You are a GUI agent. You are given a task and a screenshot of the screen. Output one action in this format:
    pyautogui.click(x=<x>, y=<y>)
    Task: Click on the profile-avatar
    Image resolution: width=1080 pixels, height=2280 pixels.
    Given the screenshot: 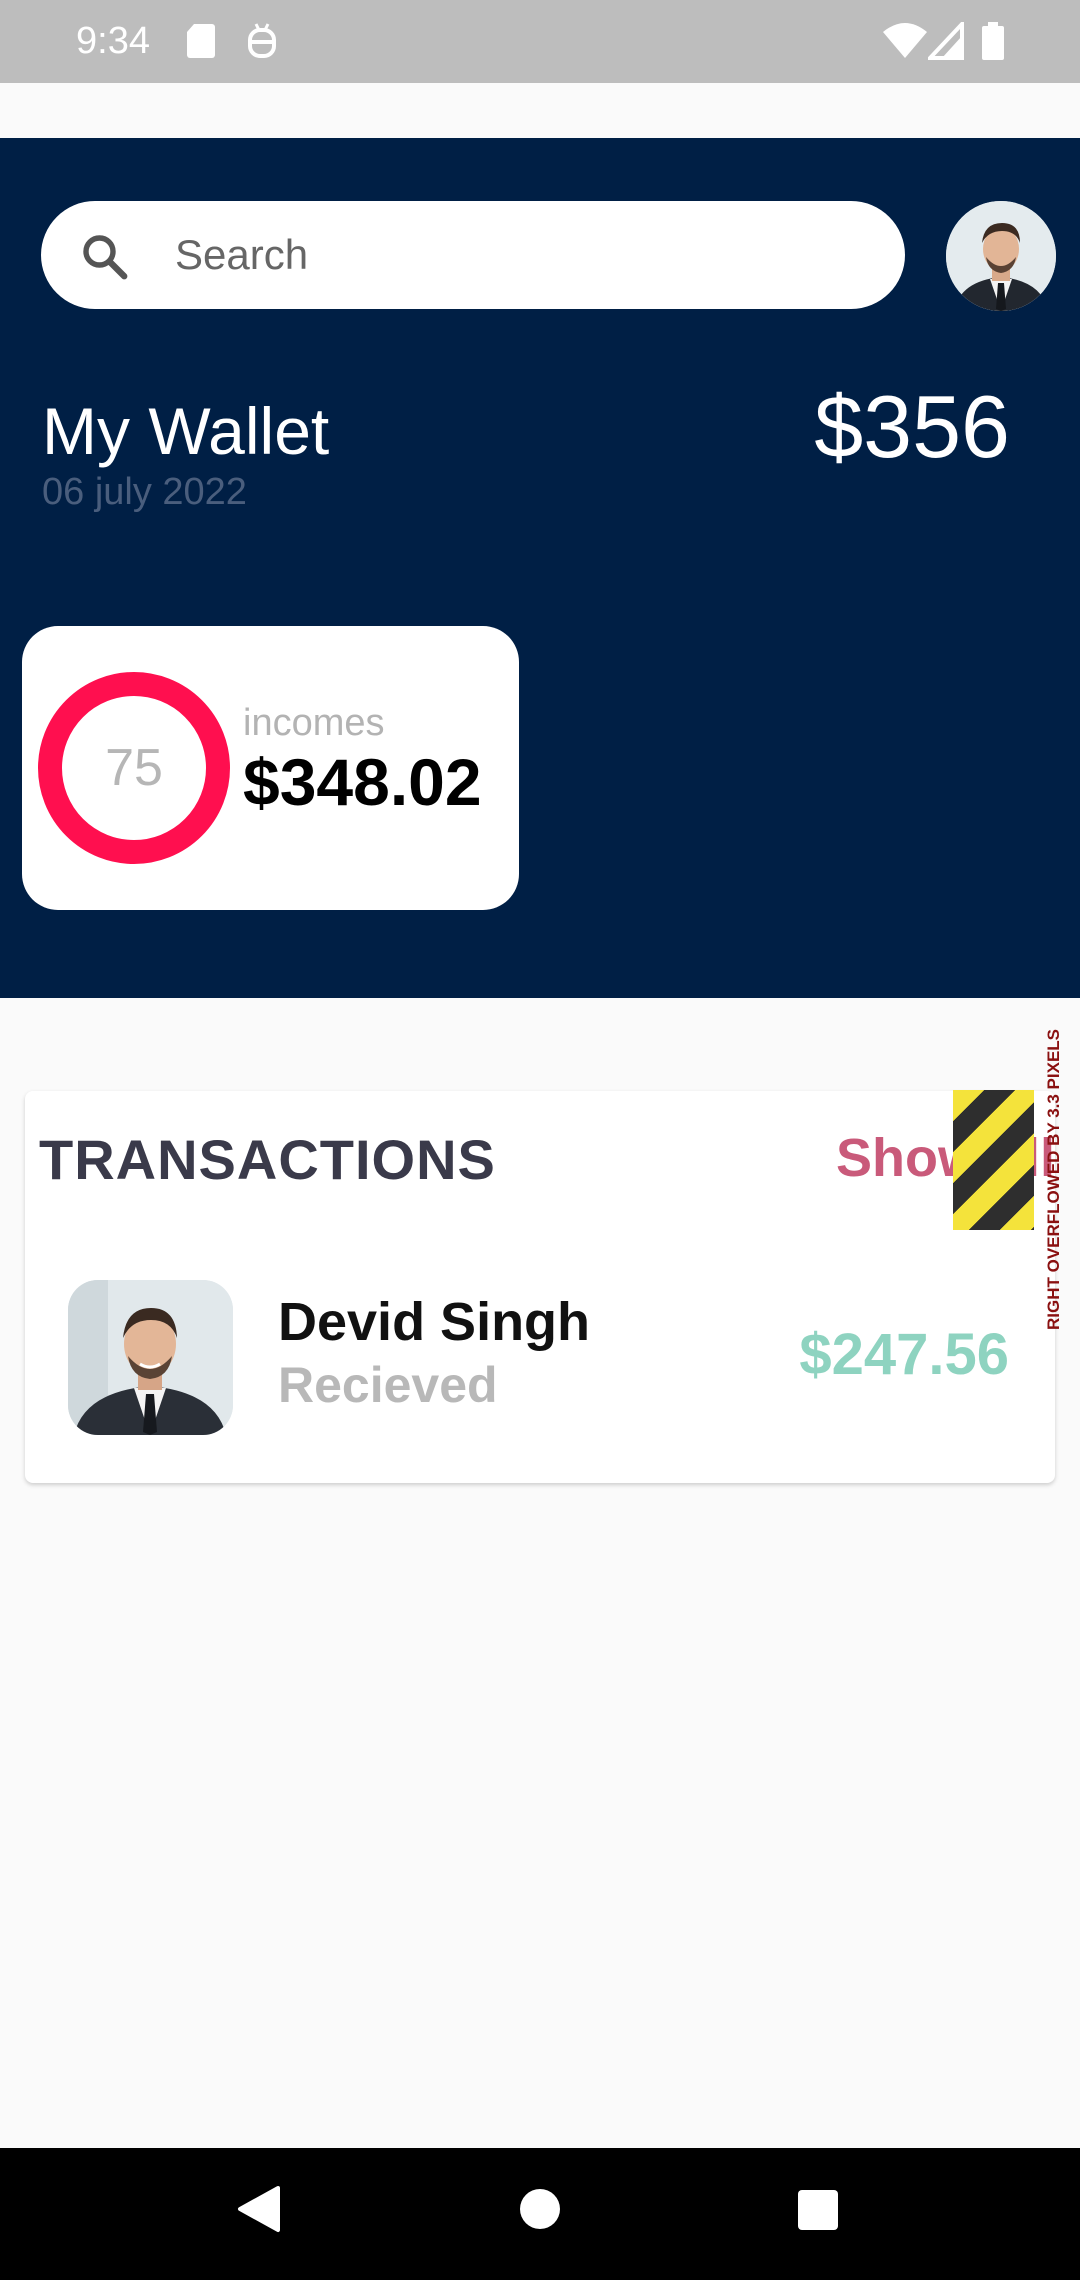 What is the action you would take?
    pyautogui.click(x=1001, y=256)
    